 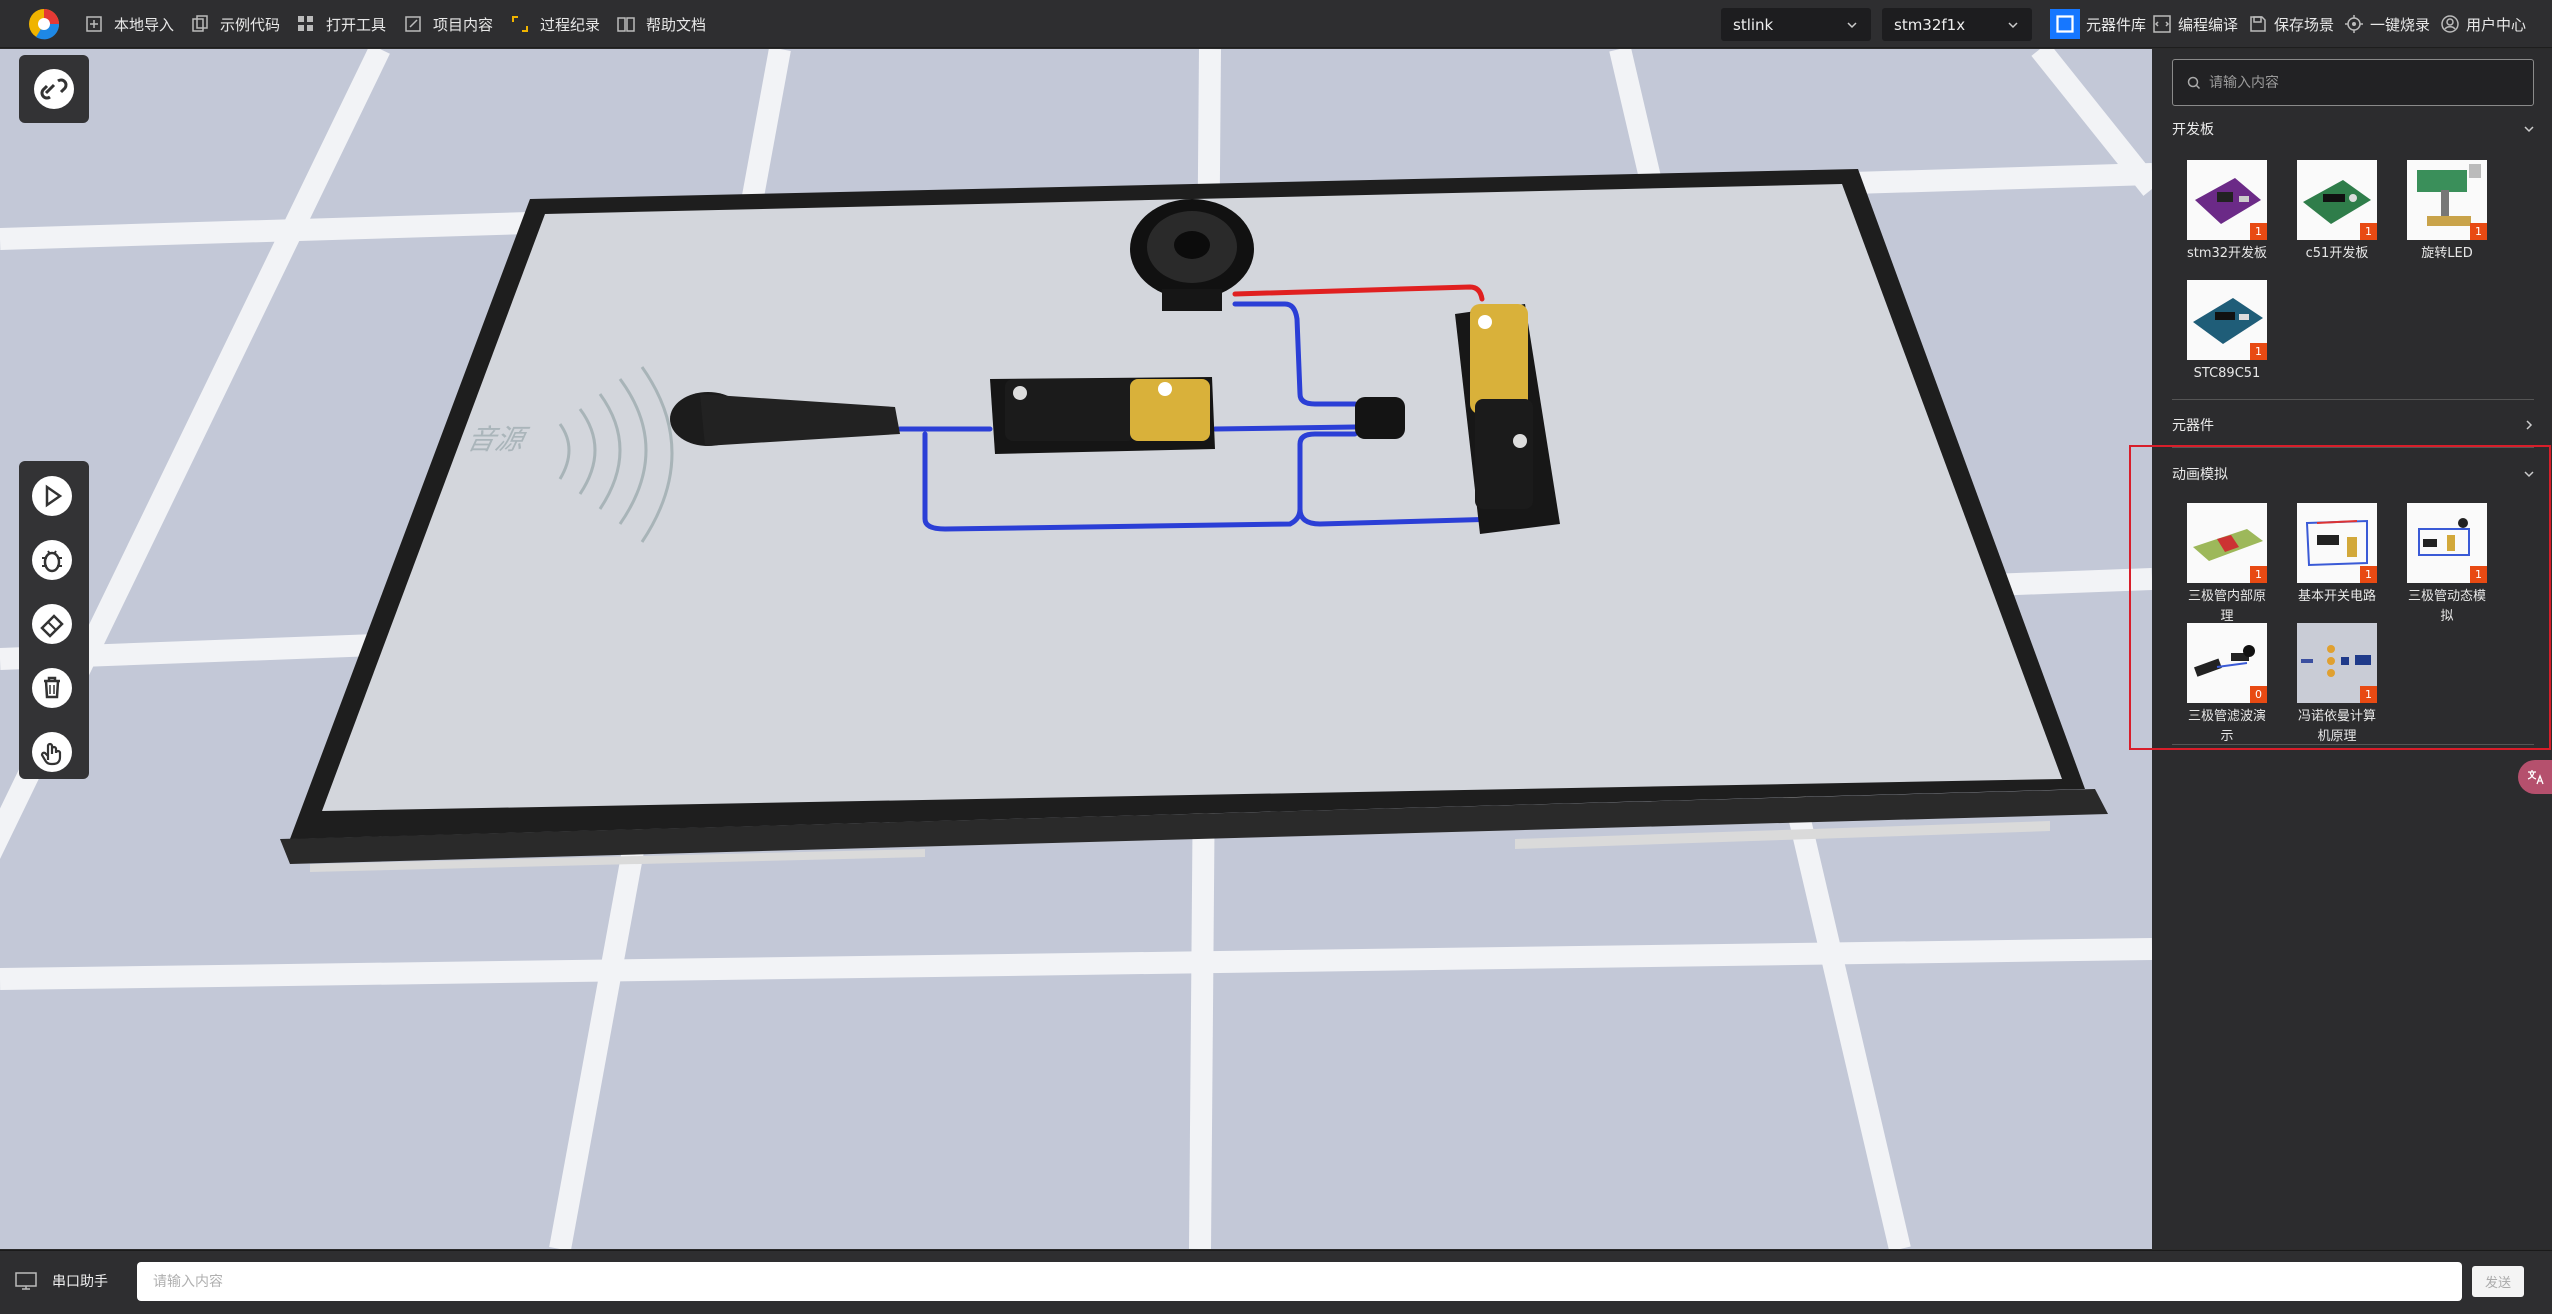 I want to click on eraser-icon, so click(x=52, y=624).